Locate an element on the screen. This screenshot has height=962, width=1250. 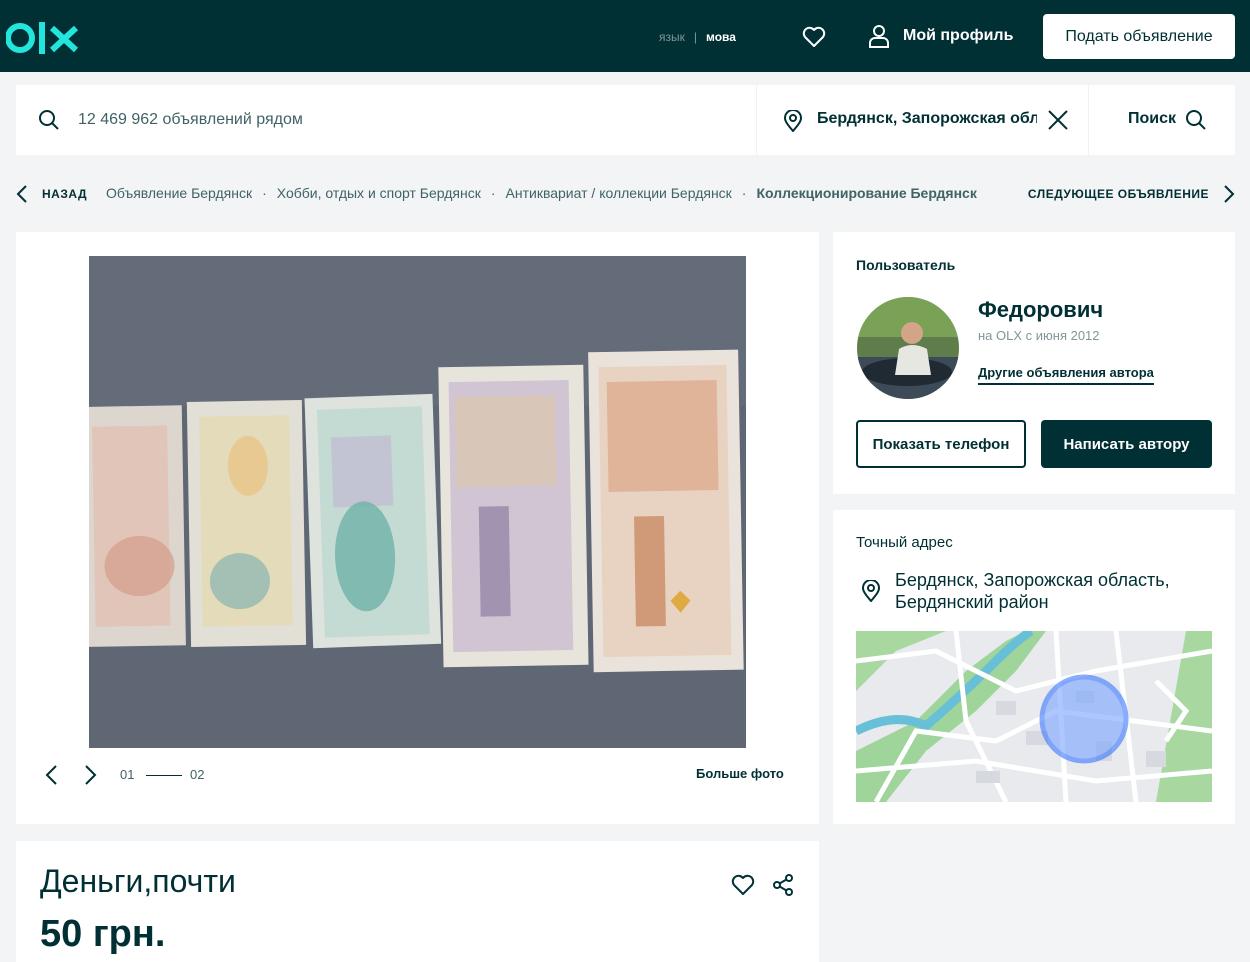
search-input is located at coordinates (403, 120).